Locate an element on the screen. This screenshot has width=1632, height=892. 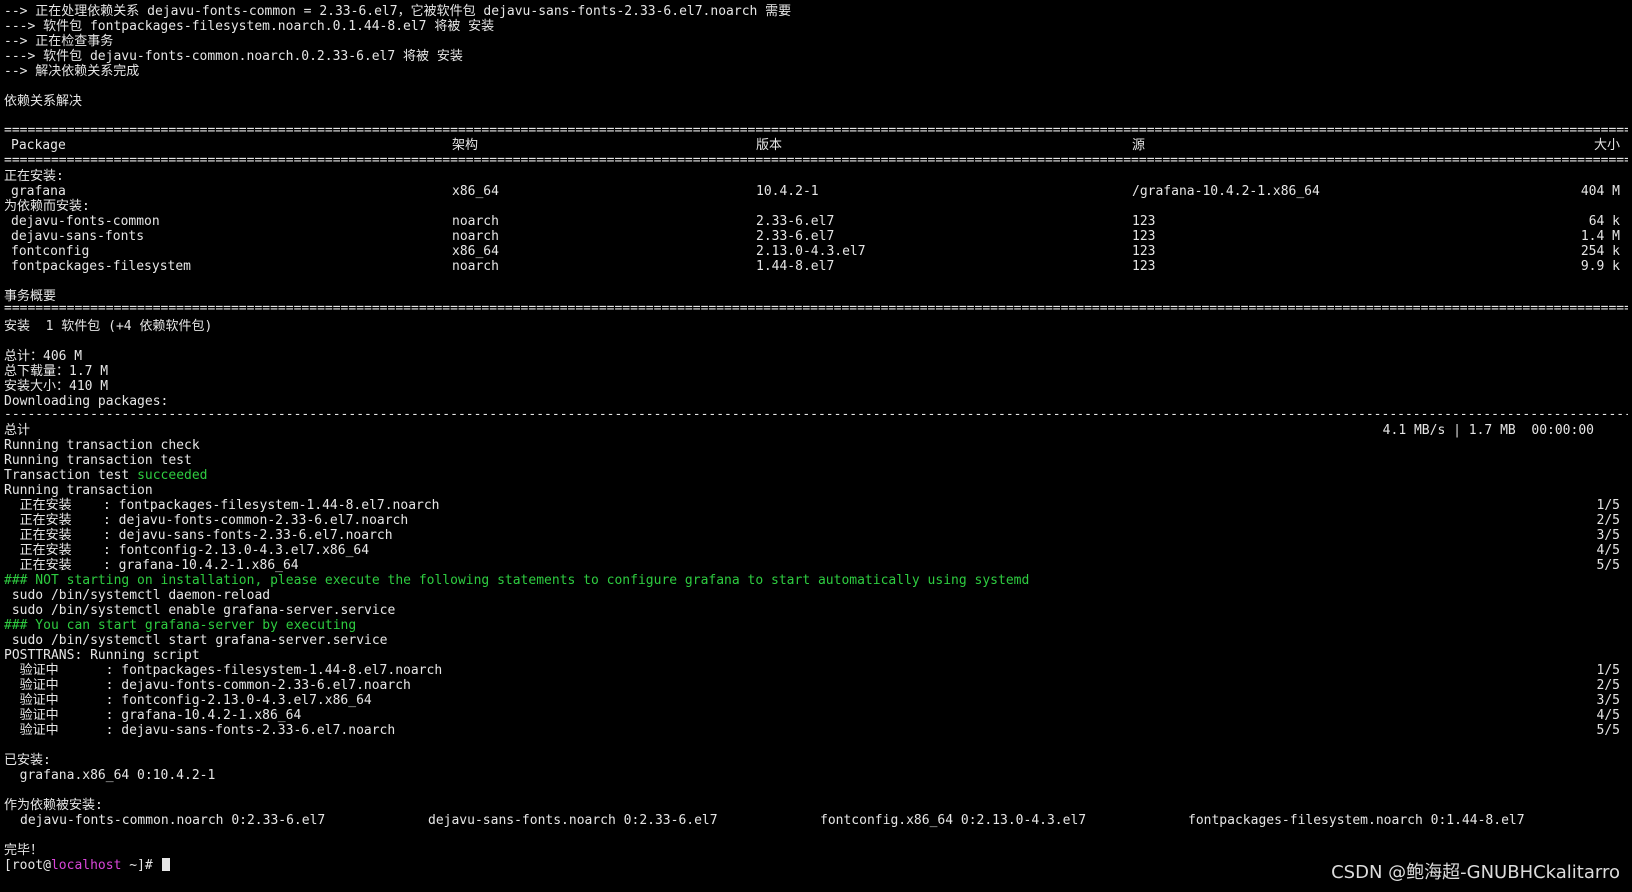
install-step: 正在安装 : fontconfig-2.13.0-4.3.el7.x86_64 is located at coordinates (187, 550).